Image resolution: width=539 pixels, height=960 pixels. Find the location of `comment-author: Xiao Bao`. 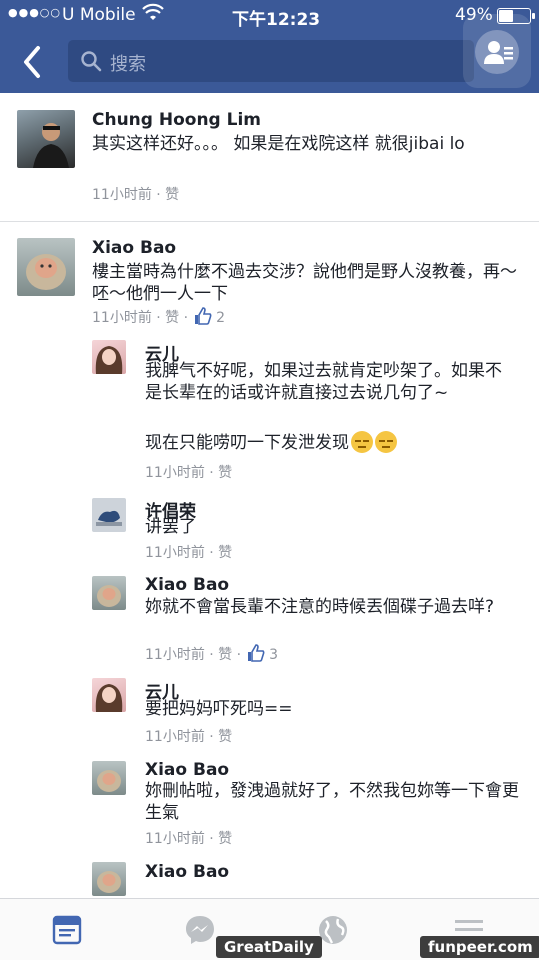

comment-author: Xiao Bao is located at coordinates (134, 248).